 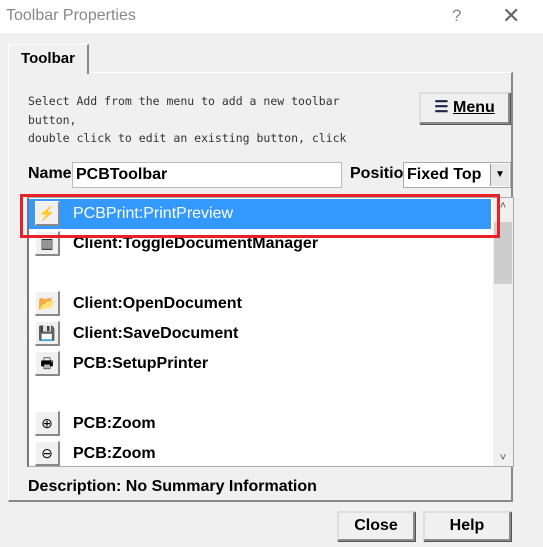 What do you see at coordinates (511, 16) in the screenshot?
I see `close-icon: ✕` at bounding box center [511, 16].